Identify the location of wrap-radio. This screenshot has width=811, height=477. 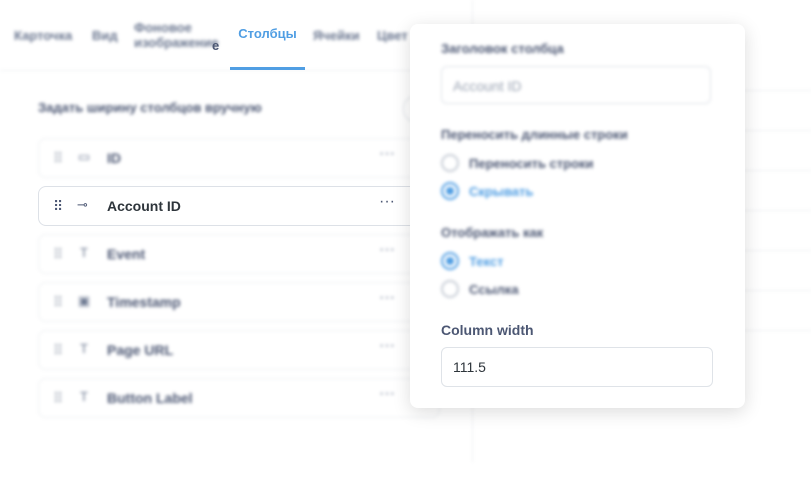
(450, 163).